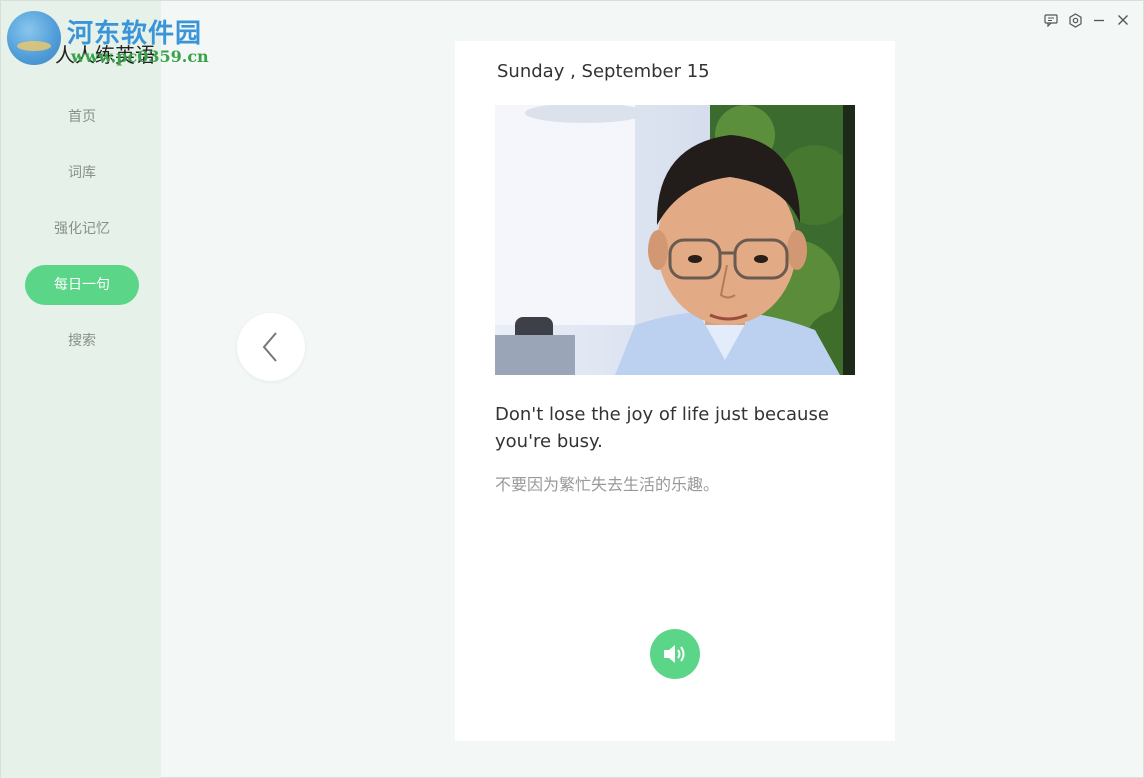  What do you see at coordinates (82, 341) in the screenshot?
I see `sidebar-item-search: 搜索` at bounding box center [82, 341].